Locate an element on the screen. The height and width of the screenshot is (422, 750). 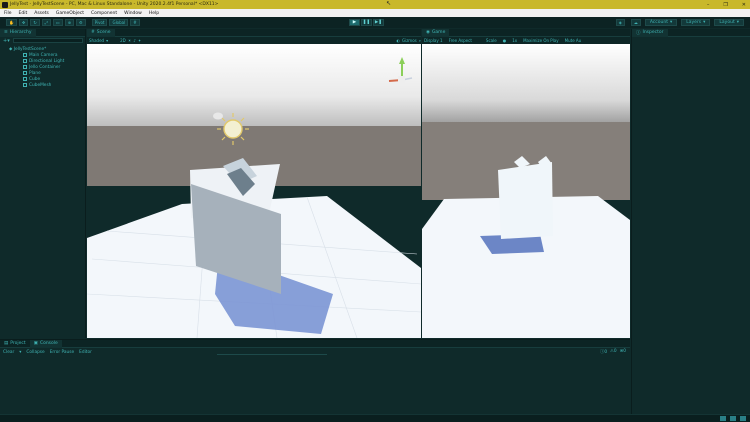
tab-inspector: ⓘ Inspector is located at coordinates (650, 32).